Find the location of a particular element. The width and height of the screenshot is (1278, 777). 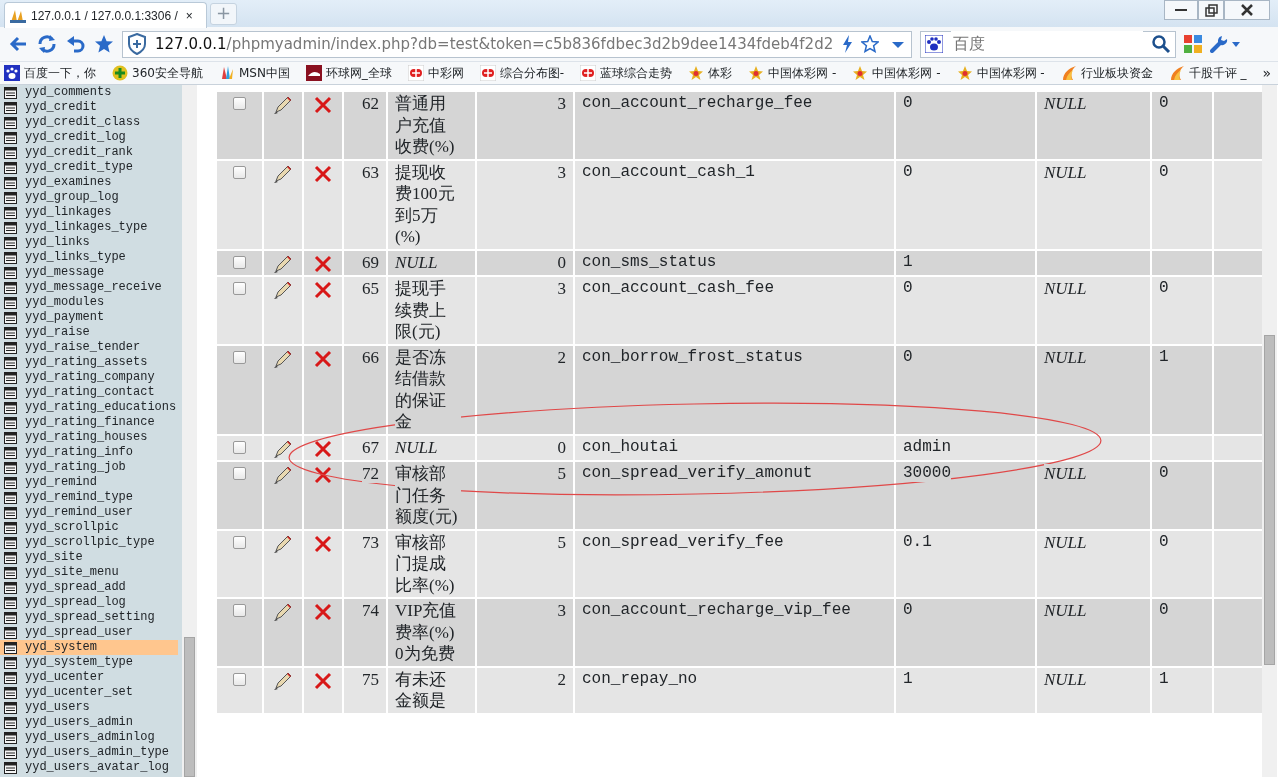

table-link: yyd_raise is located at coordinates (89, 332).